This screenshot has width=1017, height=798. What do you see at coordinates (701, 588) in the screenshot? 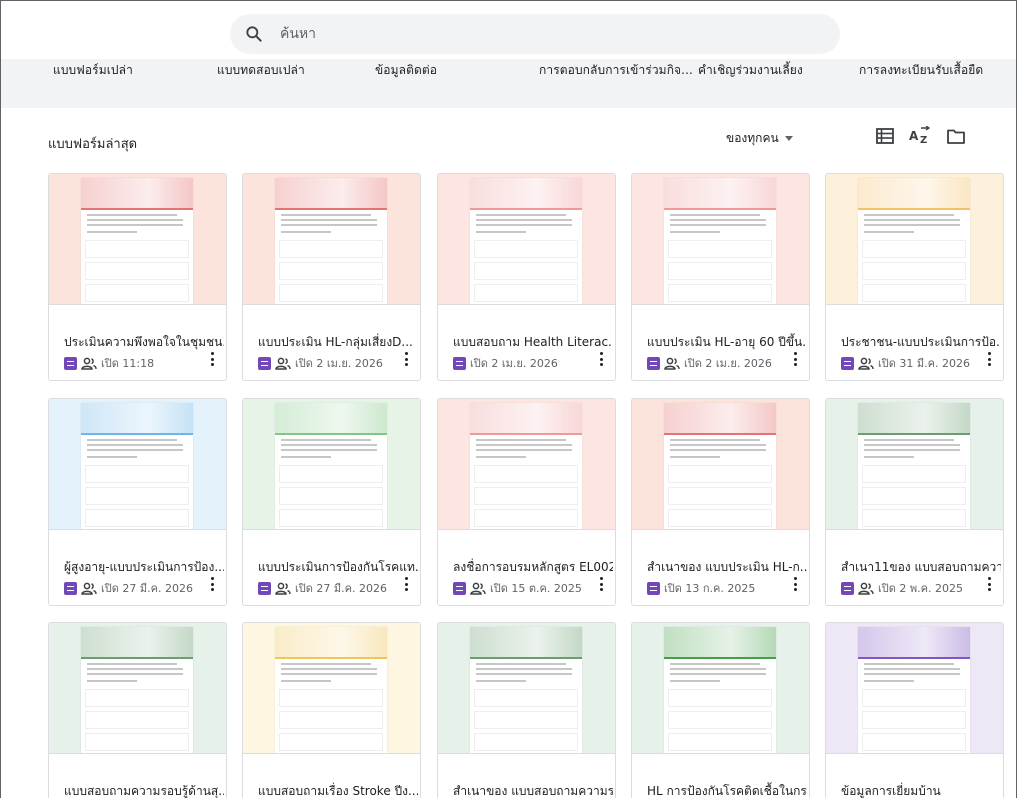
I see `form-meta: เปิด 13 ก.ค. 2025` at bounding box center [701, 588].